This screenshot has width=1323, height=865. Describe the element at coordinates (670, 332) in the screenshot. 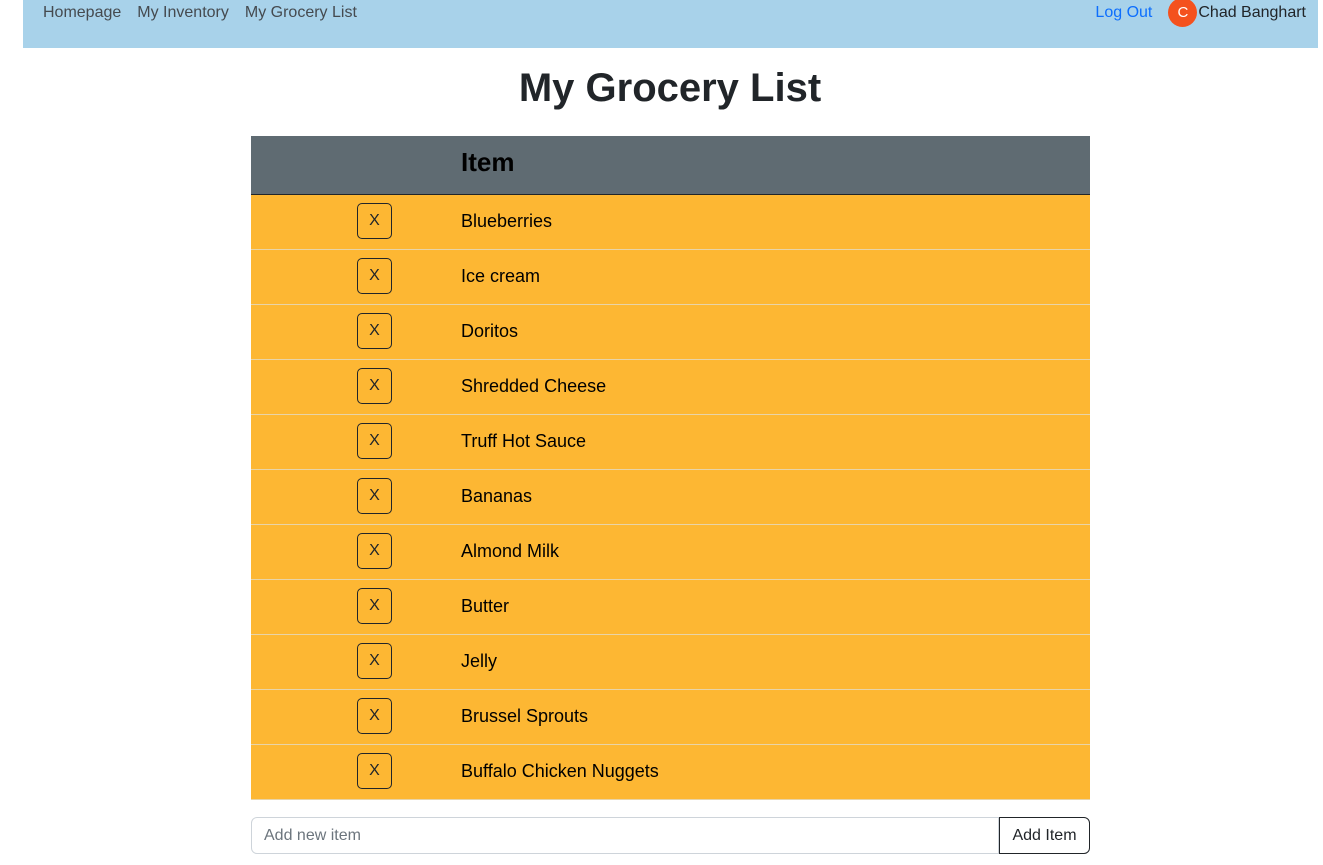

I see `table-row: X Doritos` at that location.